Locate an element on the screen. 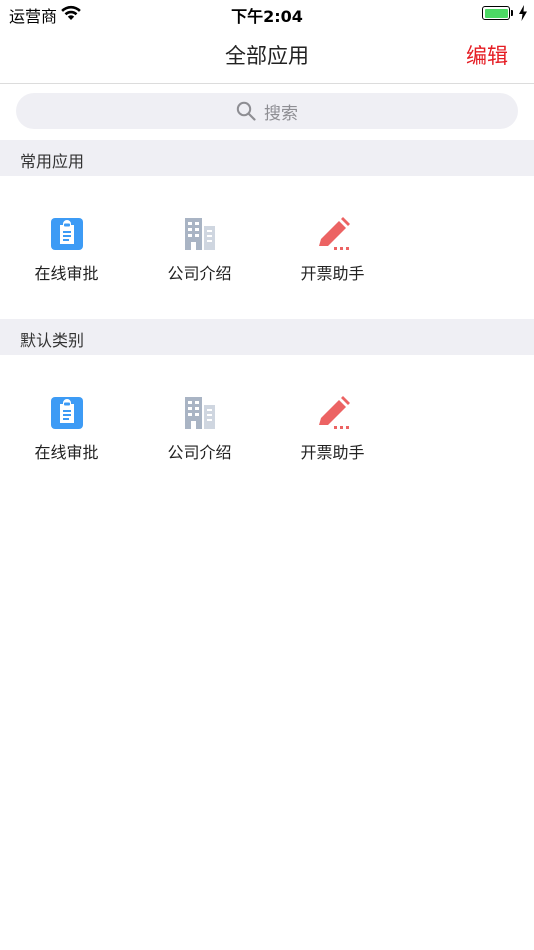 Image resolution: width=534 pixels, height=950 pixels. search-input: 搜索 is located at coordinates (267, 111).